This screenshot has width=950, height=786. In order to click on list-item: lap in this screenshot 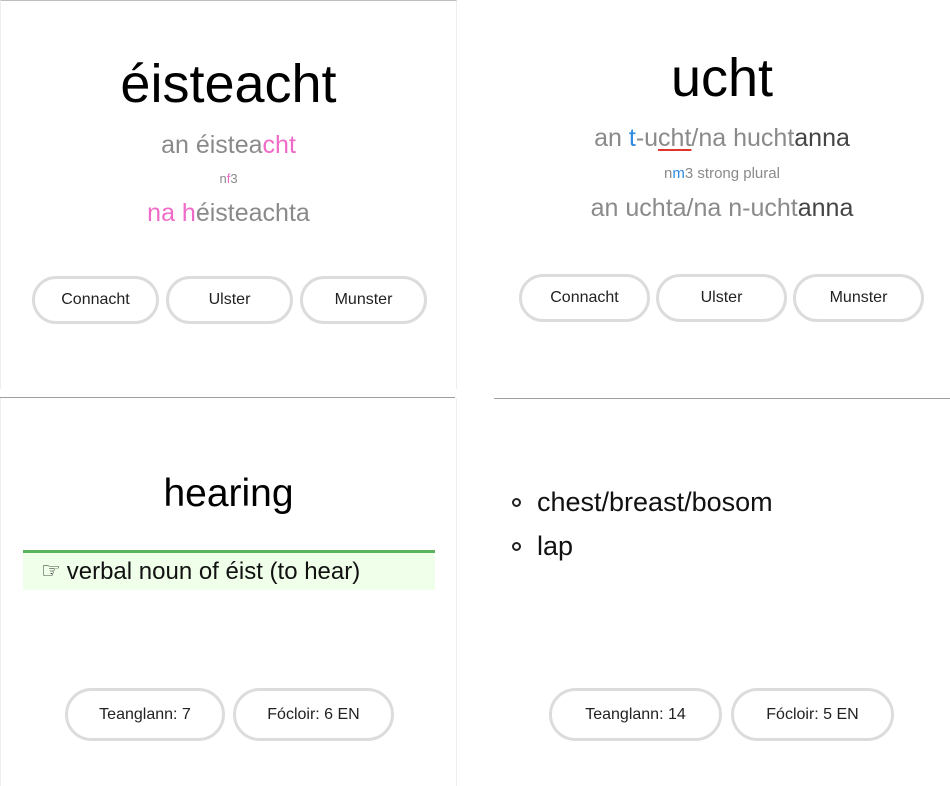, I will do `click(642, 546)`.